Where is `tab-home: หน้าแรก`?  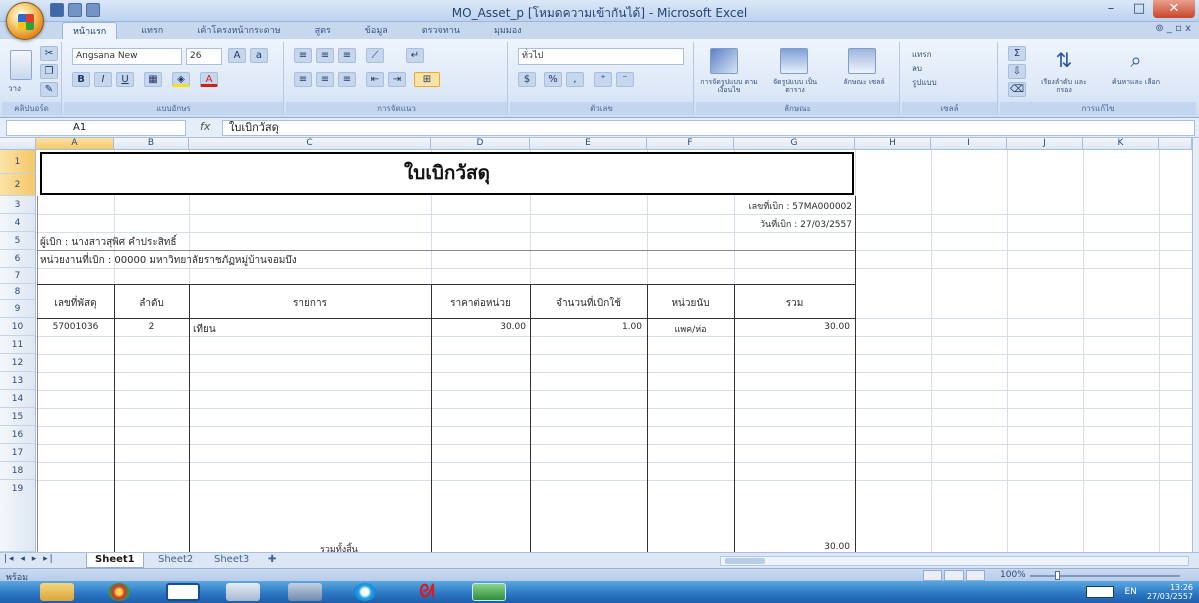 tab-home: หน้าแรก is located at coordinates (90, 30).